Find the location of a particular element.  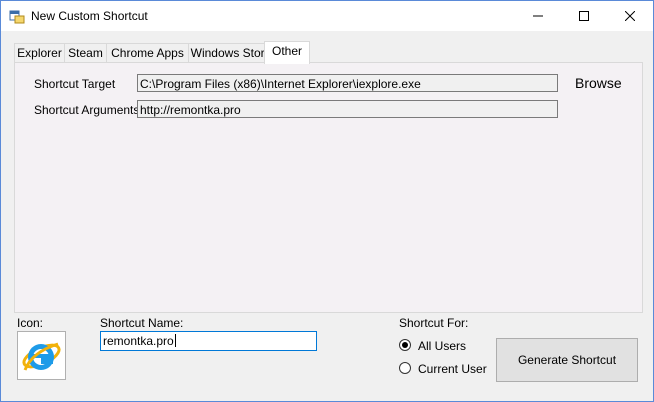

internet-explorer-icon is located at coordinates (41, 356).